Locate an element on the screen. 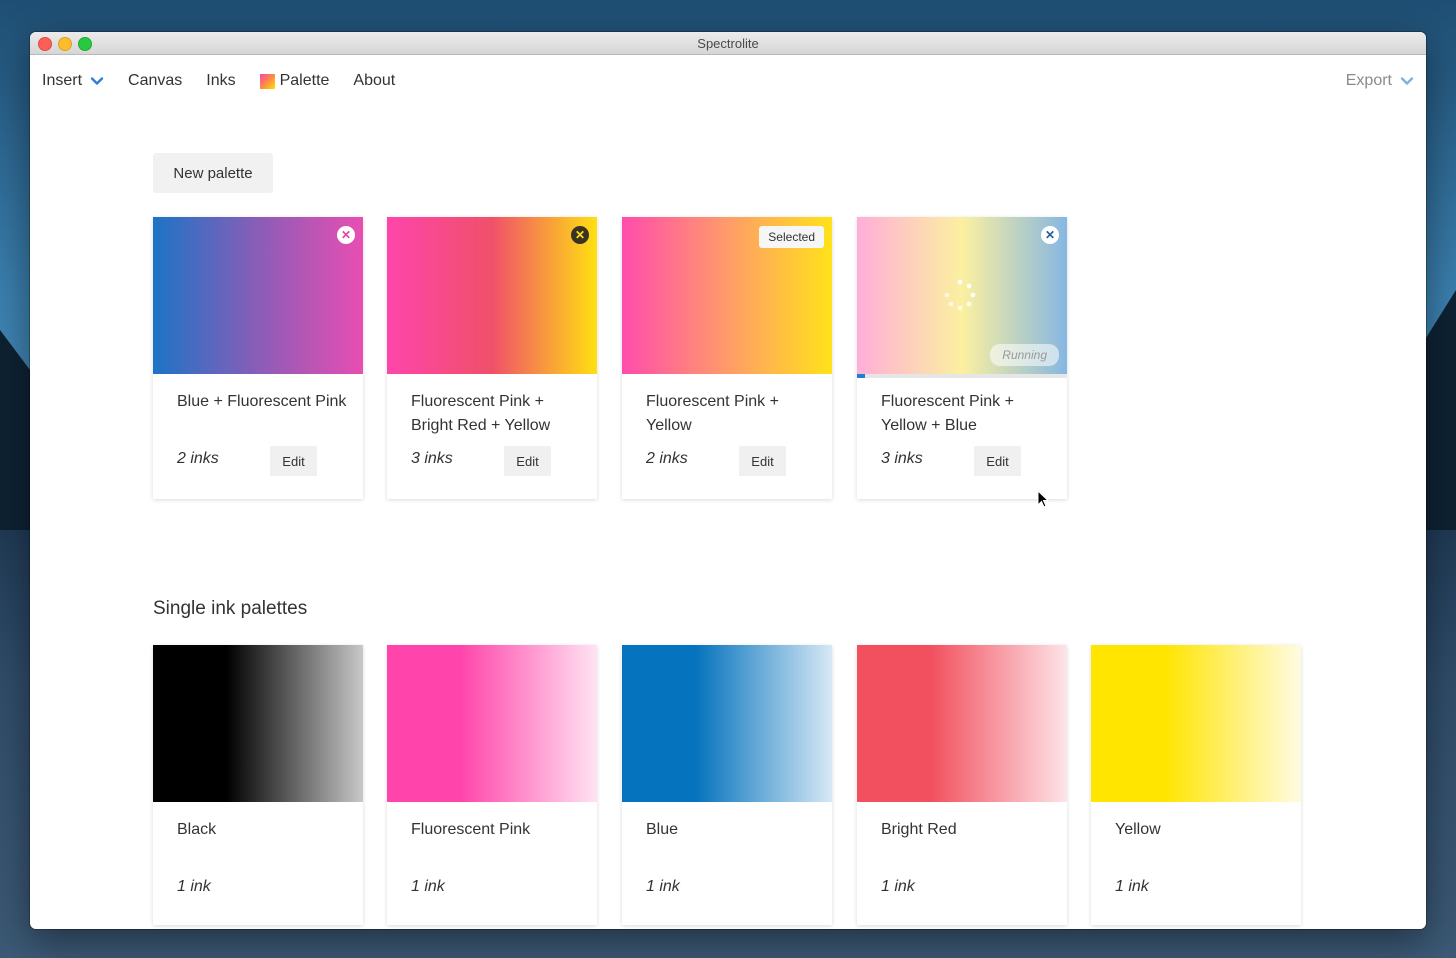  menu-bar: Insert Canvas Inks Palette About Export is located at coordinates (728, 81).